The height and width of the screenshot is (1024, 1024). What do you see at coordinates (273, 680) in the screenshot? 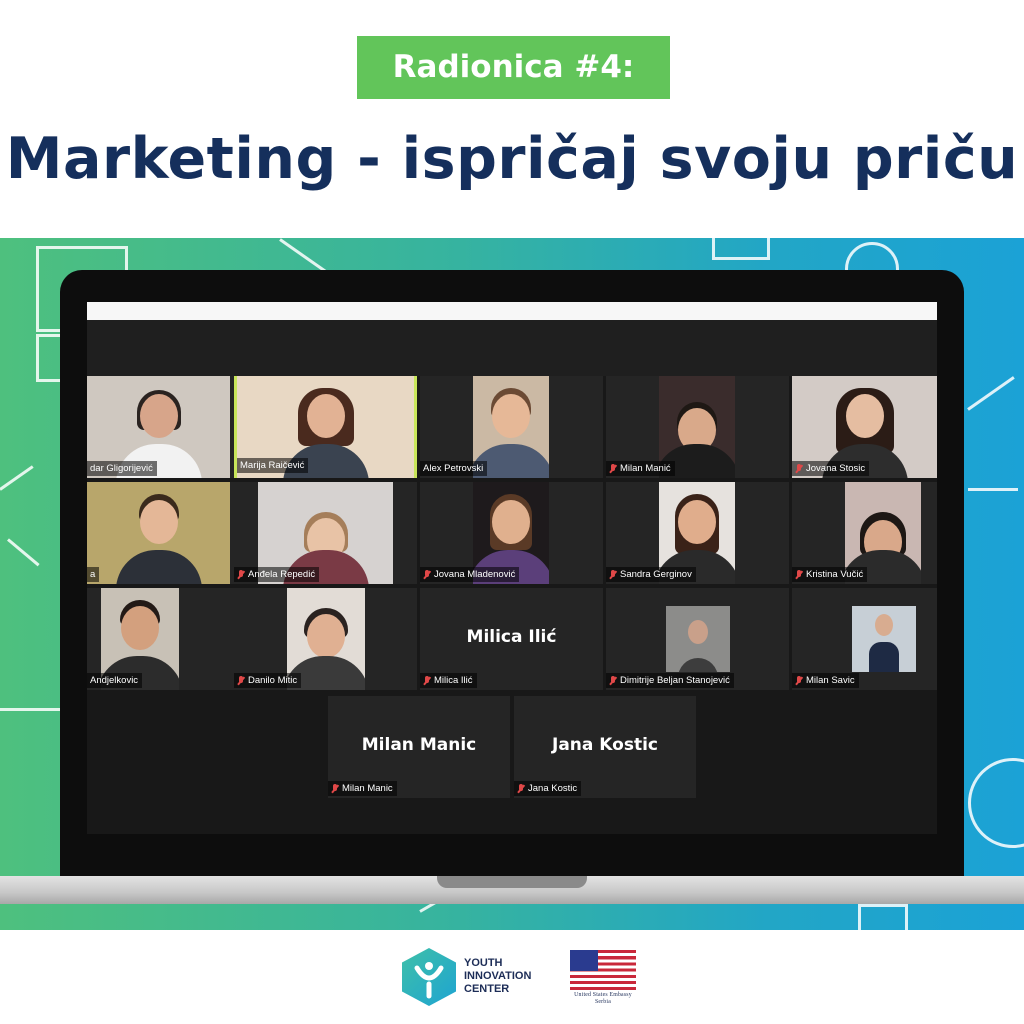
I see `participant-name: Danilo Mitic` at bounding box center [273, 680].